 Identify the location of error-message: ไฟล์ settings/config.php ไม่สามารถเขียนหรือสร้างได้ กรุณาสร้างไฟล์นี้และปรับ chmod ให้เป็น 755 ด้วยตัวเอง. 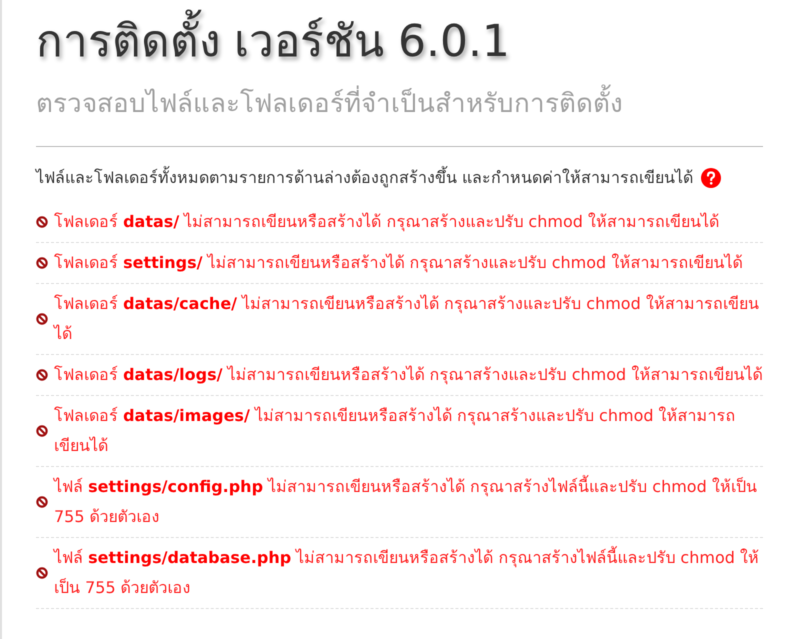
(406, 501).